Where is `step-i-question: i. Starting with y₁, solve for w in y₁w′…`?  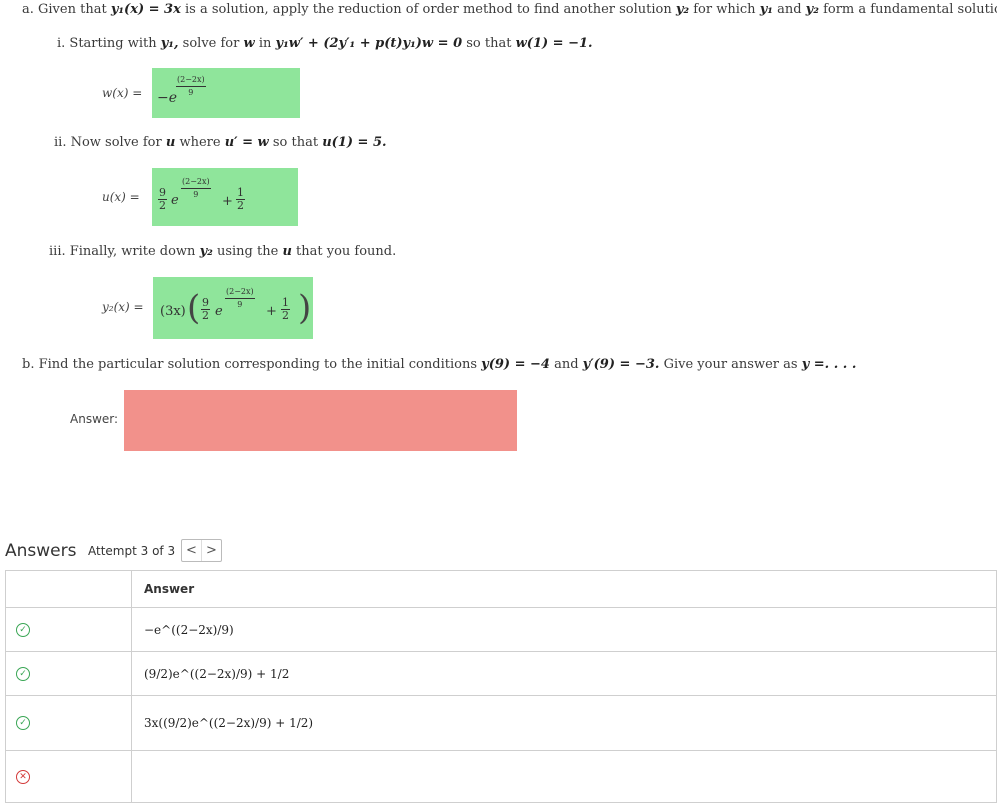 step-i-question: i. Starting with y₁, solve for w in y₁w′… is located at coordinates (325, 43).